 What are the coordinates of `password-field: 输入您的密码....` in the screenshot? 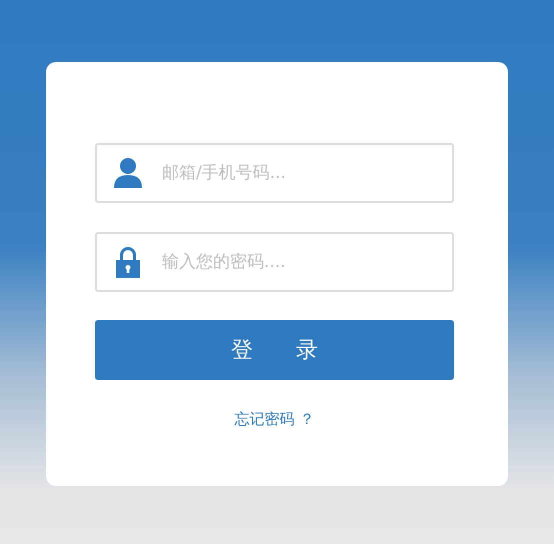 It's located at (274, 262).